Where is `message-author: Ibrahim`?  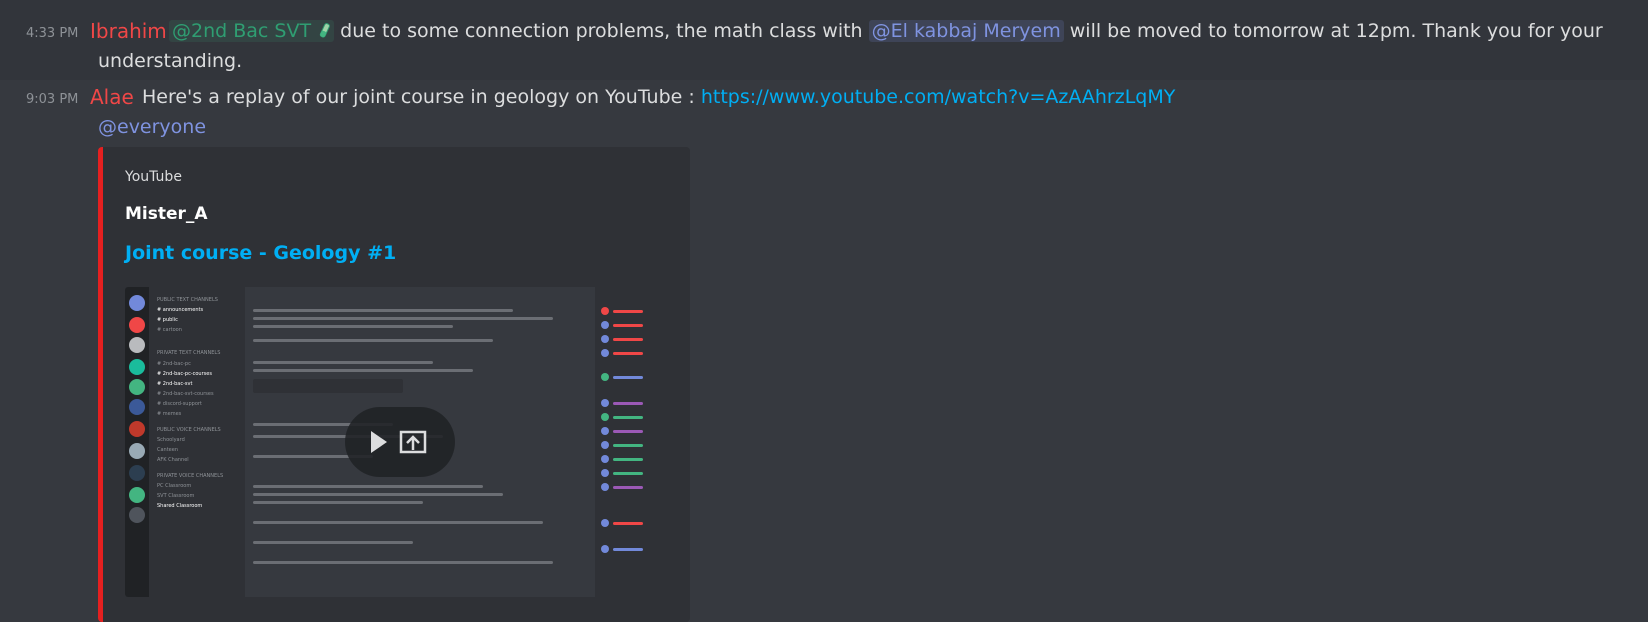 message-author: Ibrahim is located at coordinates (128, 31).